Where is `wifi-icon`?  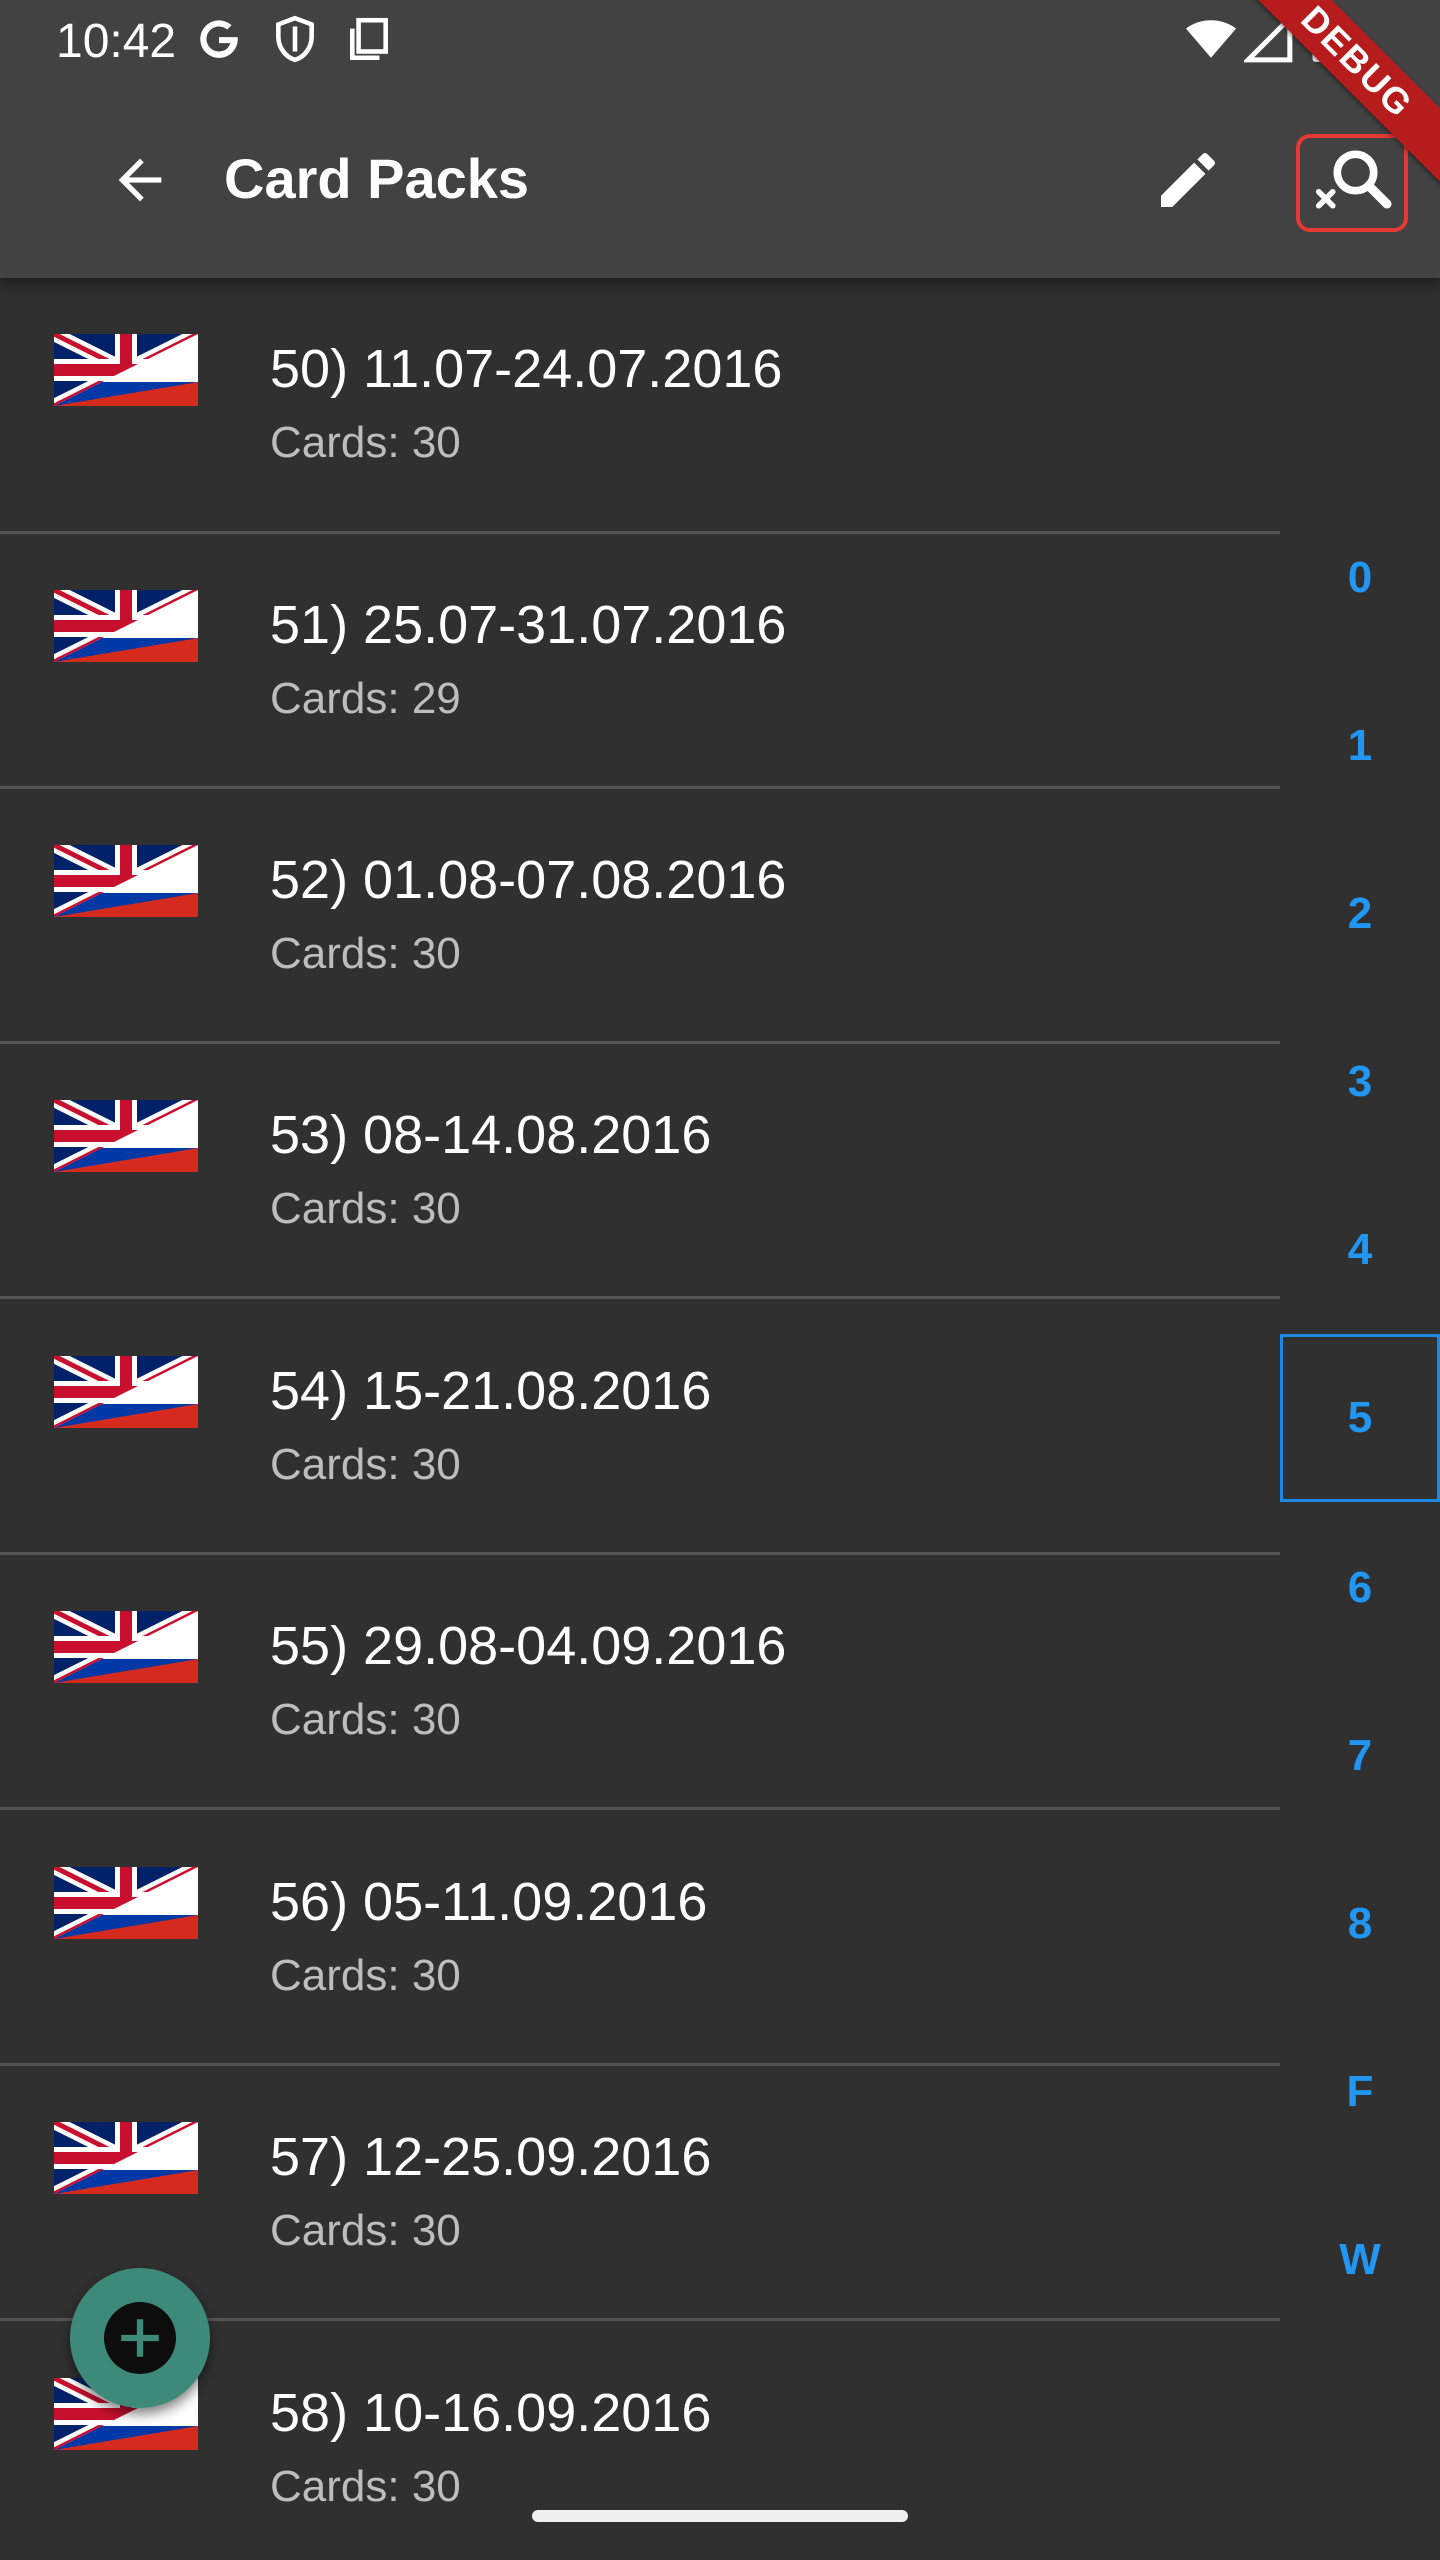 wifi-icon is located at coordinates (1211, 39).